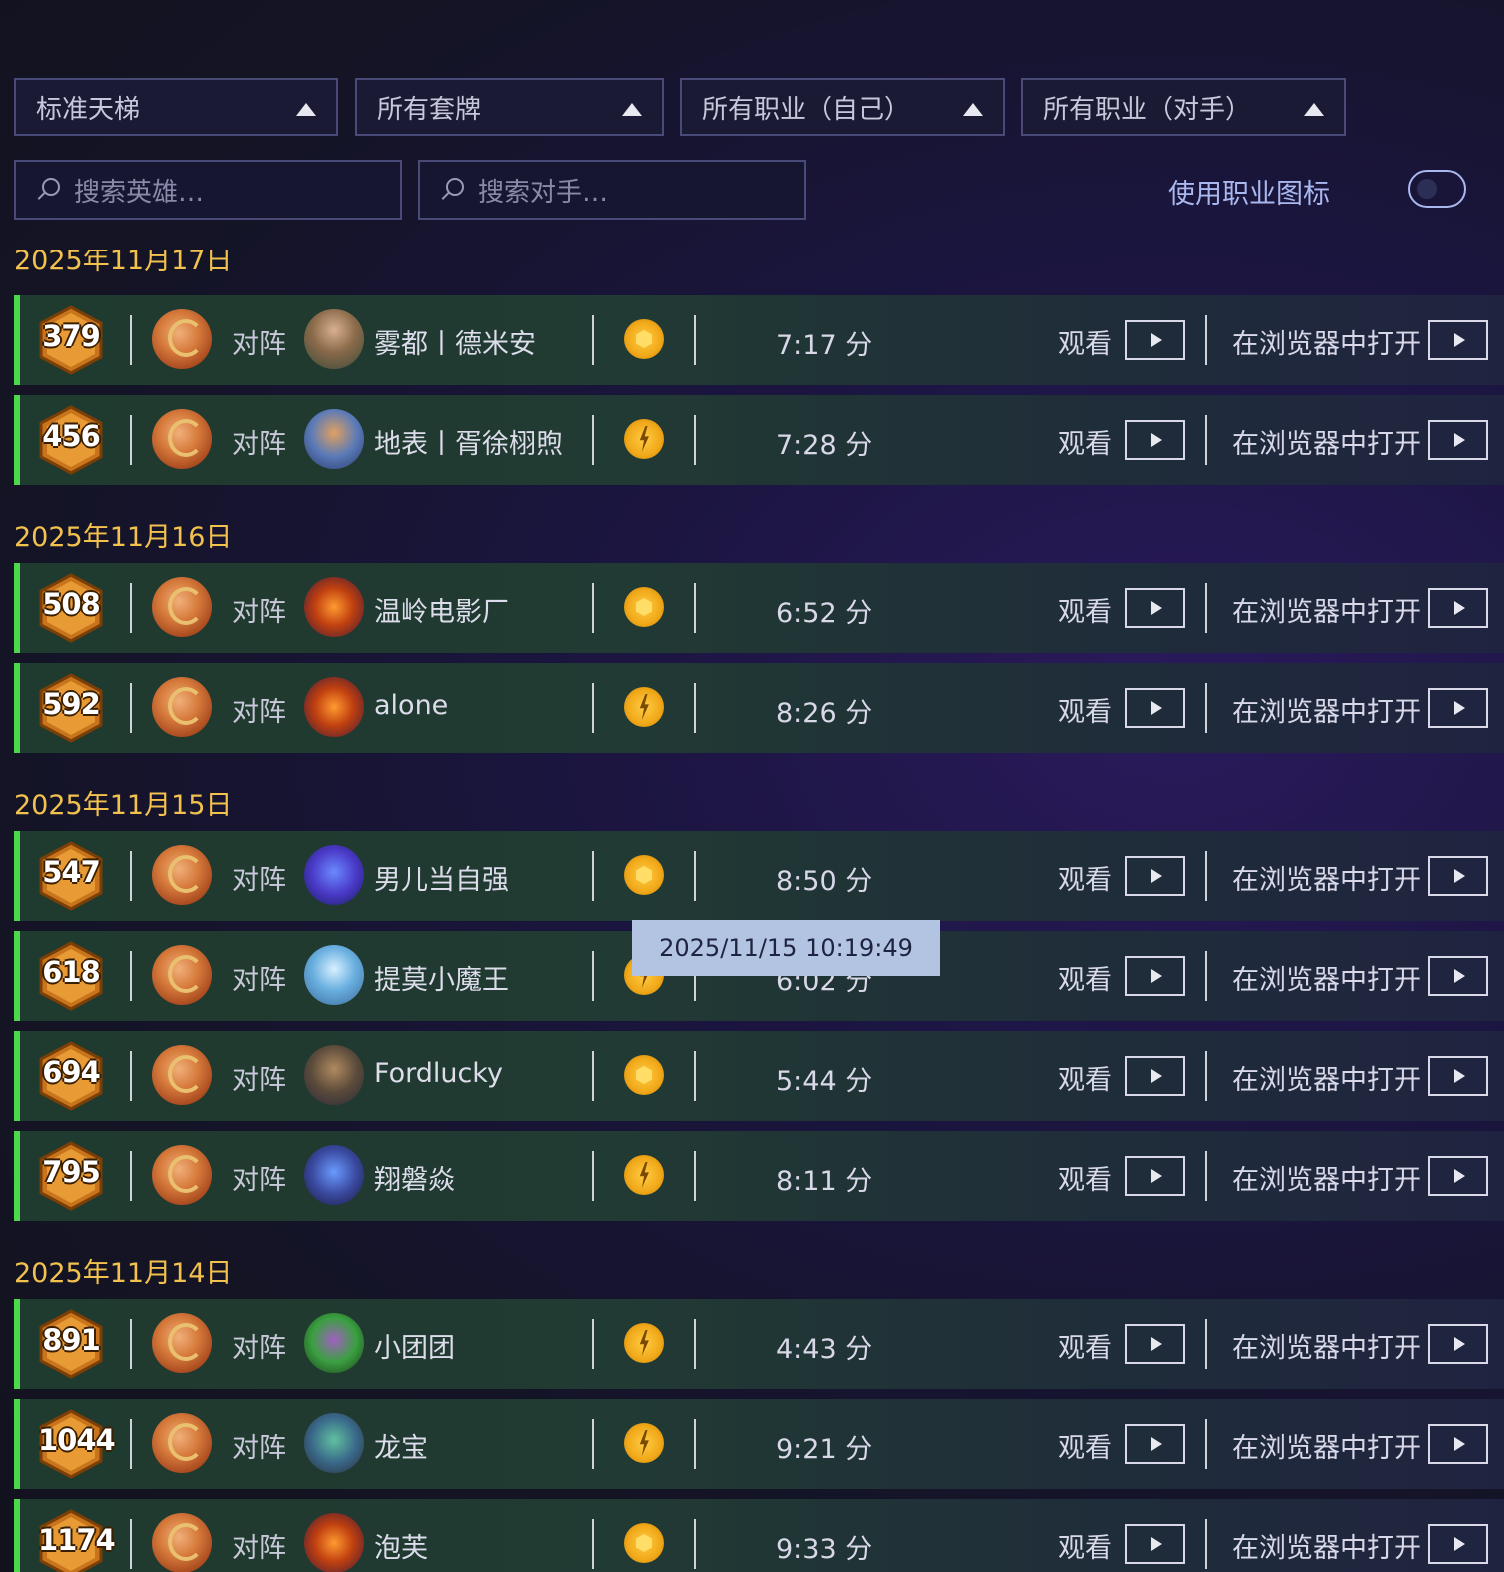  I want to click on rank-badge: 694, so click(71, 1076).